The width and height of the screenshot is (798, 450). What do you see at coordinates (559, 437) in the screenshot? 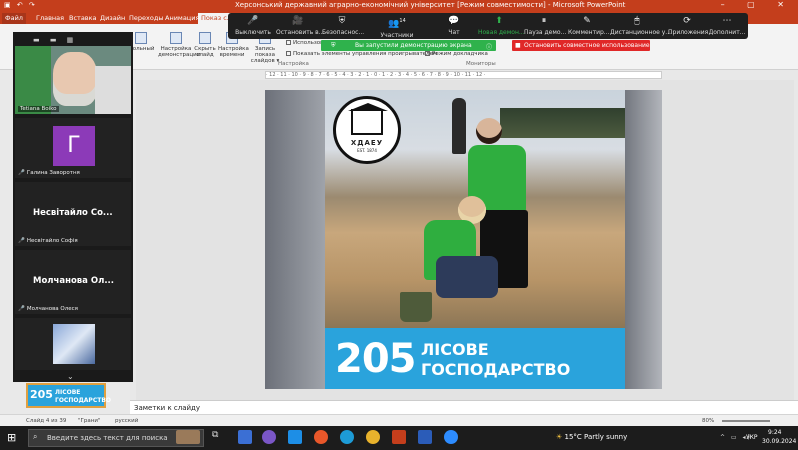
I see `sun-icon: ☀` at bounding box center [559, 437].